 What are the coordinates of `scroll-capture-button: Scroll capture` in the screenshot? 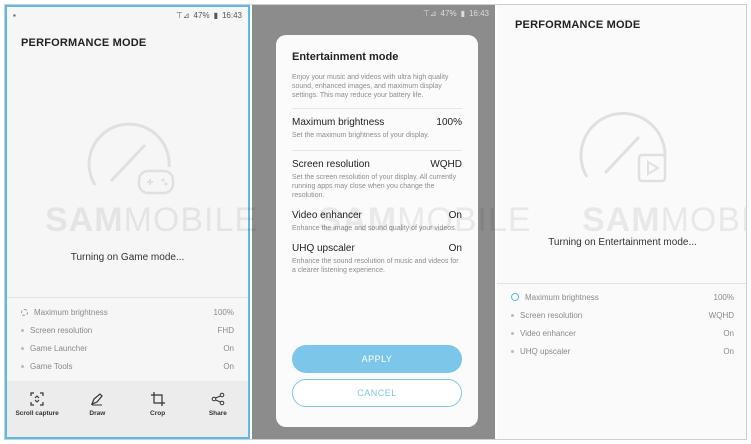 It's located at (37, 404).